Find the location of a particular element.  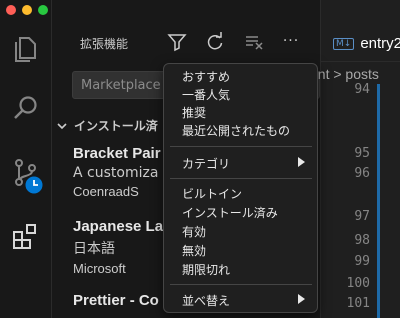

line-number: 94 is located at coordinates (362, 89).